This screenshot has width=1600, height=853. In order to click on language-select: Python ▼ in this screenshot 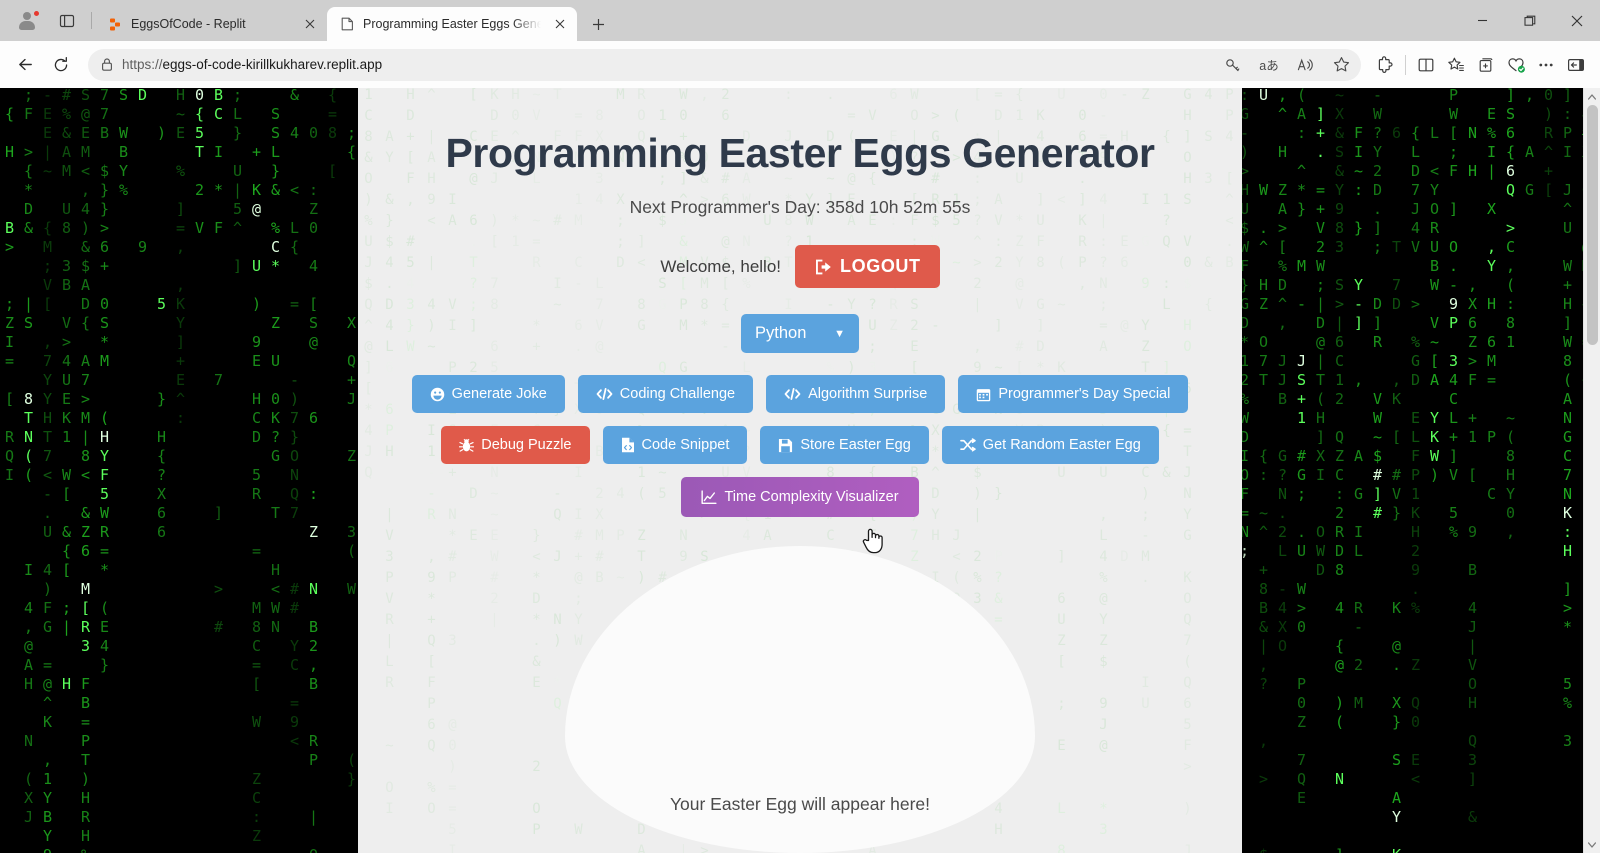, I will do `click(800, 333)`.